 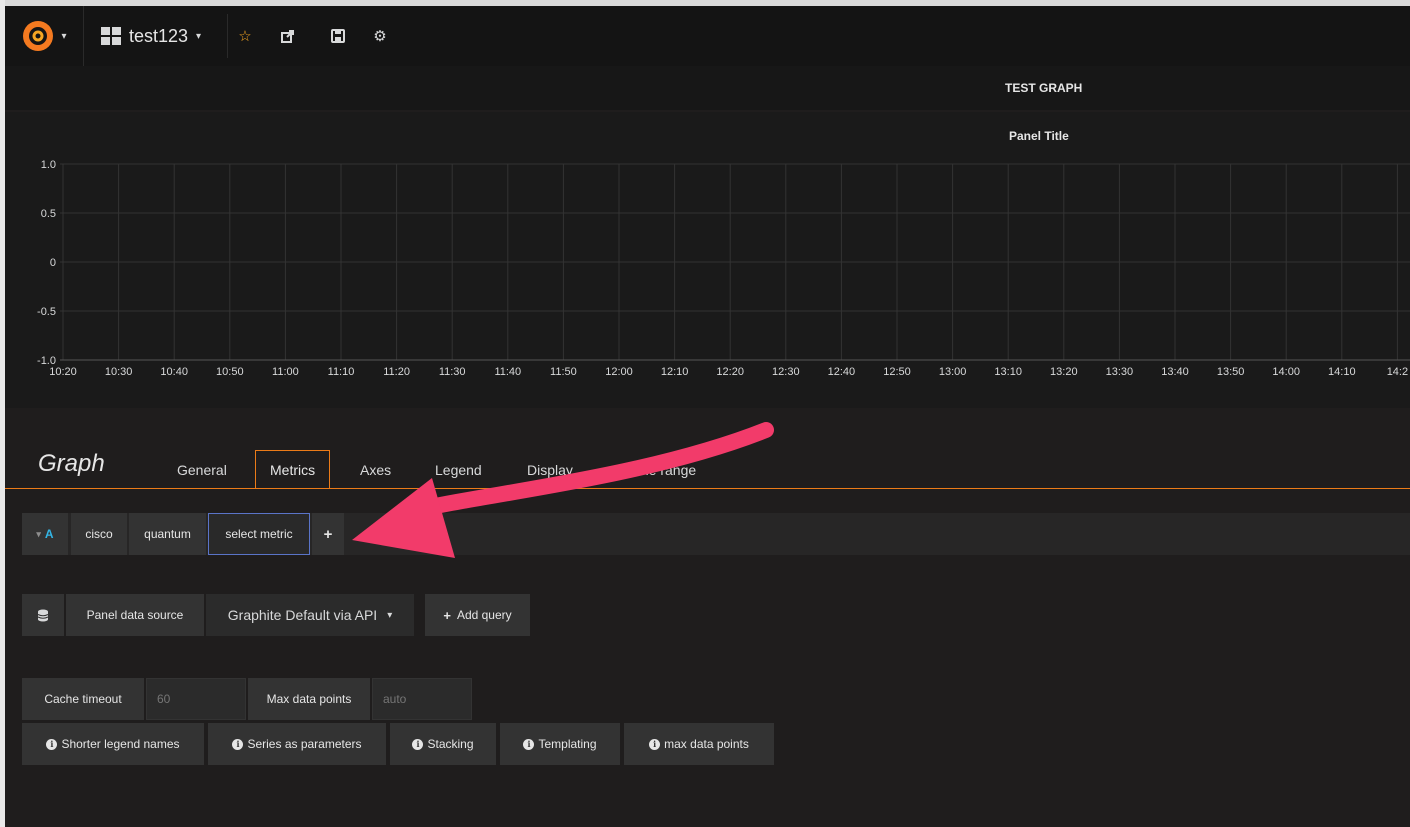 What do you see at coordinates (119, 372) in the screenshot?
I see `x-tick-label: 10:30` at bounding box center [119, 372].